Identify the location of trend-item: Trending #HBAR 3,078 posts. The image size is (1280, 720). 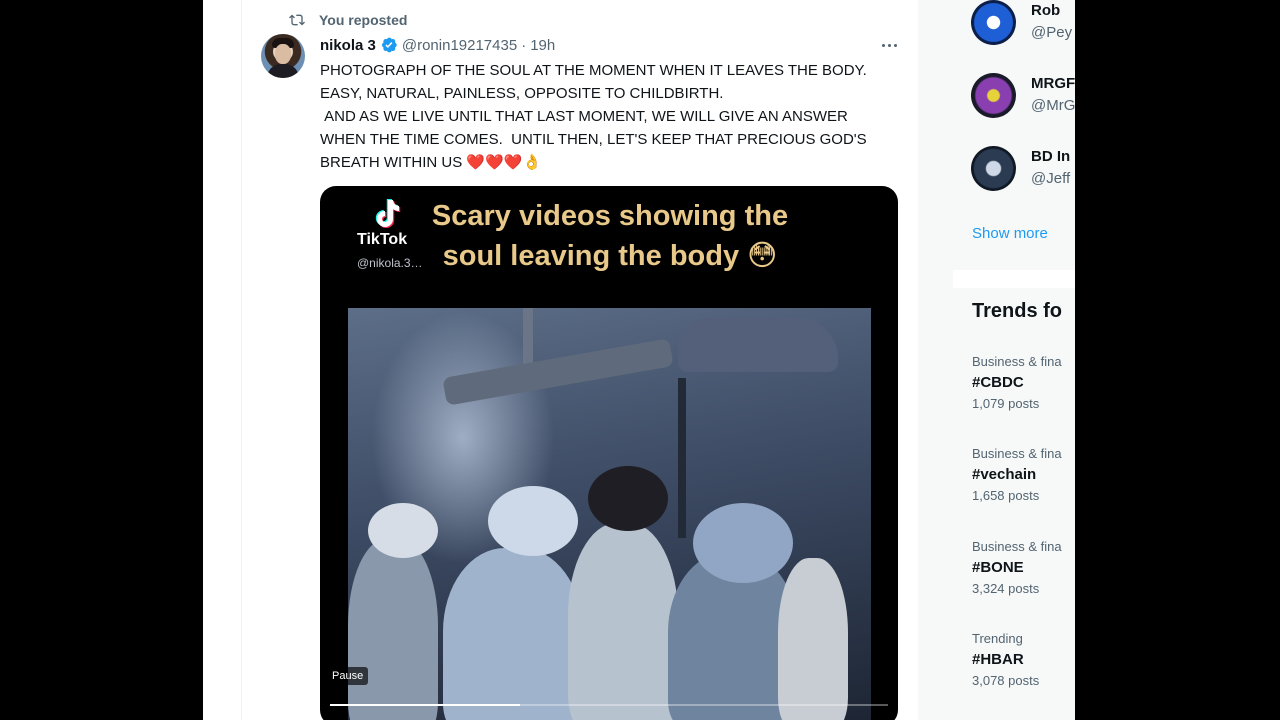
(1023, 659).